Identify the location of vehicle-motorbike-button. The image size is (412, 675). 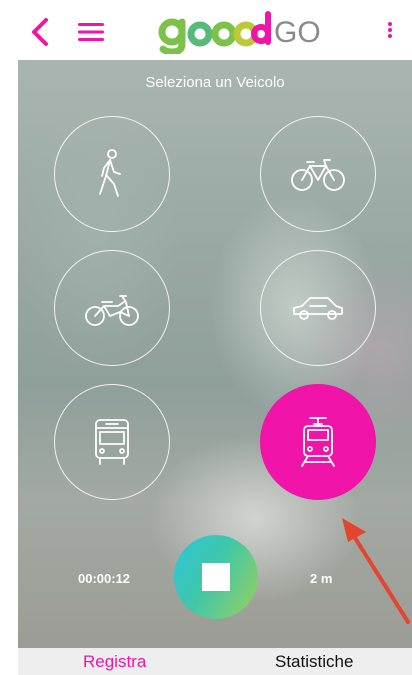
(112, 308).